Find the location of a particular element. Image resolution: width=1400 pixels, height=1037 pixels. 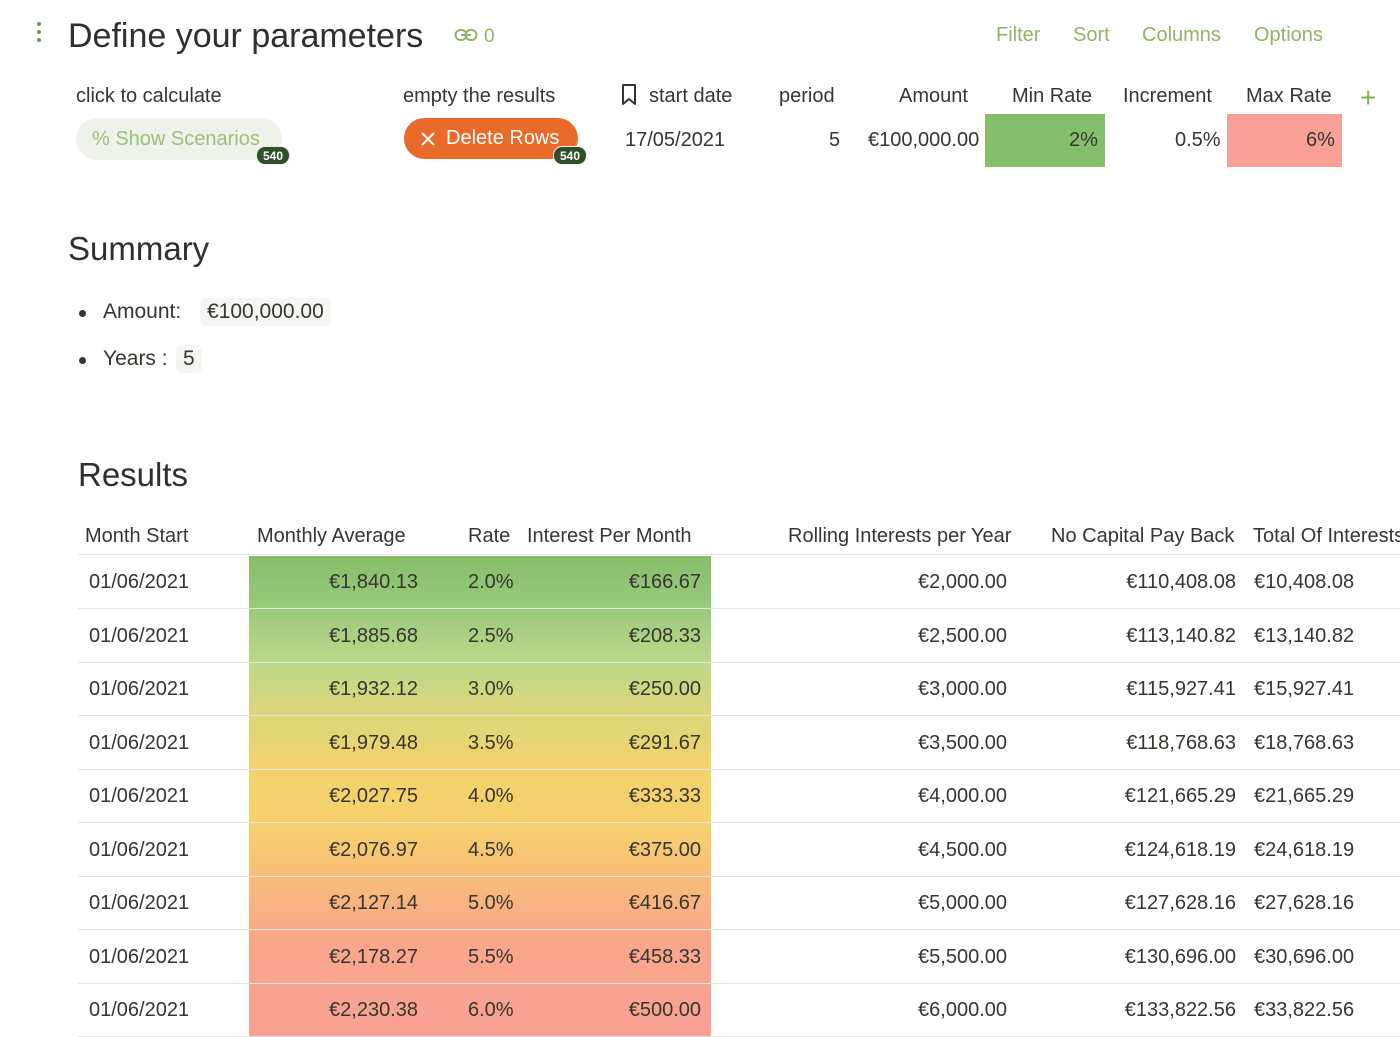

rolling-interest-cell: €6,000.00 is located at coordinates (962, 1010).